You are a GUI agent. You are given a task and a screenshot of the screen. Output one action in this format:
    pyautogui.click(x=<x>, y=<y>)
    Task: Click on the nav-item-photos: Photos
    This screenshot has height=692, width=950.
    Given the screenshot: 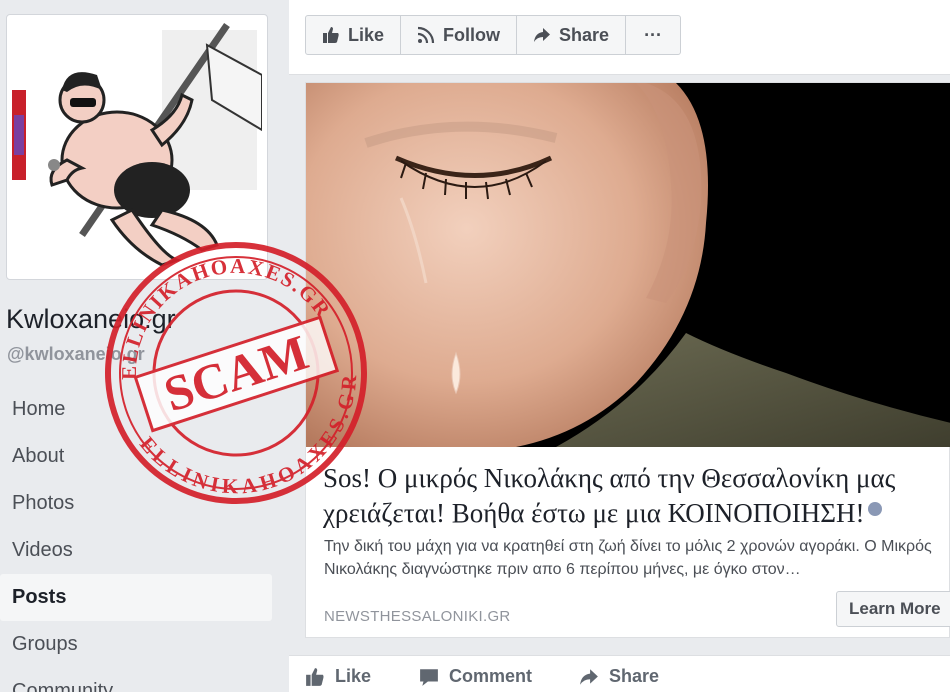 What is the action you would take?
    pyautogui.click(x=136, y=503)
    